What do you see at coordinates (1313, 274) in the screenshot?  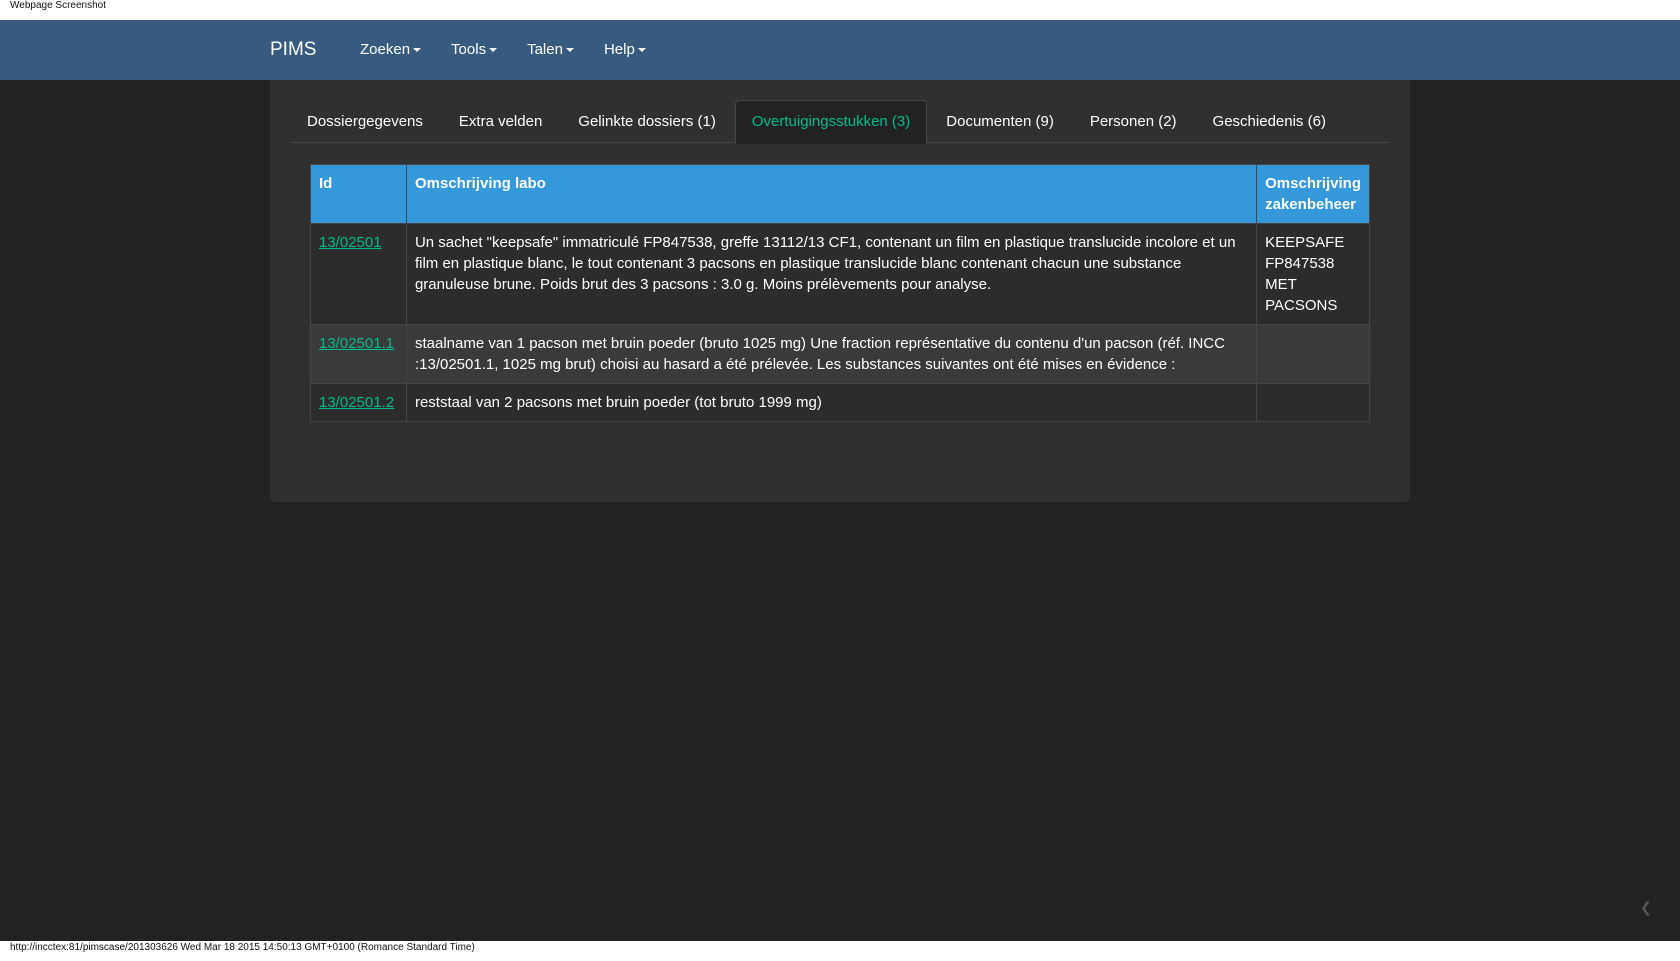 I see `cell-zakenbeheer: KEEPSAFE FP847538 MET PACSONS` at bounding box center [1313, 274].